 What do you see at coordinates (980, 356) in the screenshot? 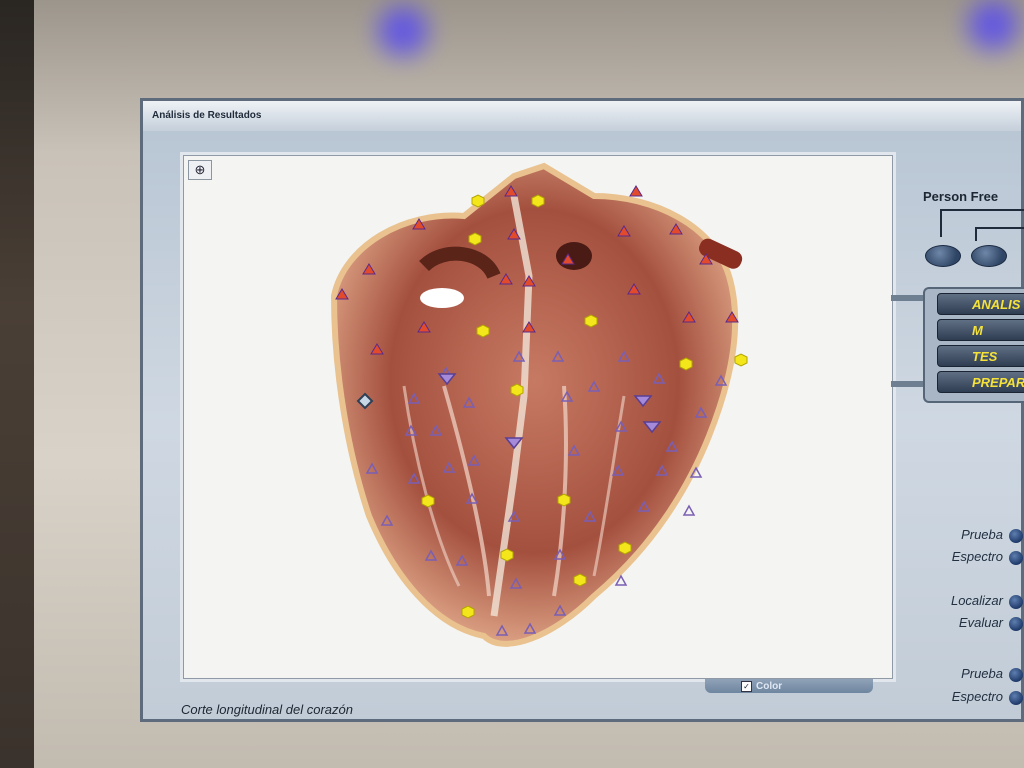
I see `menu-tes-button: TES` at bounding box center [980, 356].